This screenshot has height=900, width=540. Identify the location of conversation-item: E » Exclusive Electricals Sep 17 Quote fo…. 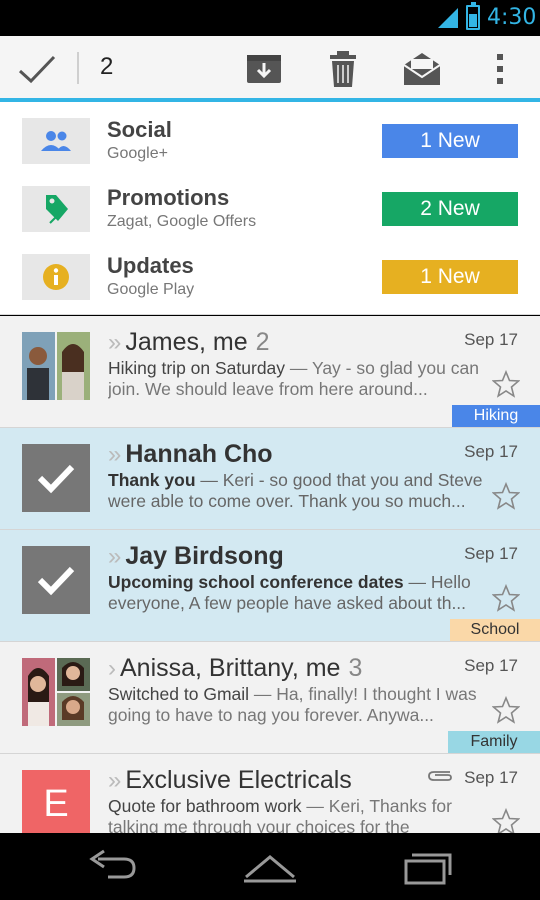
(270, 793).